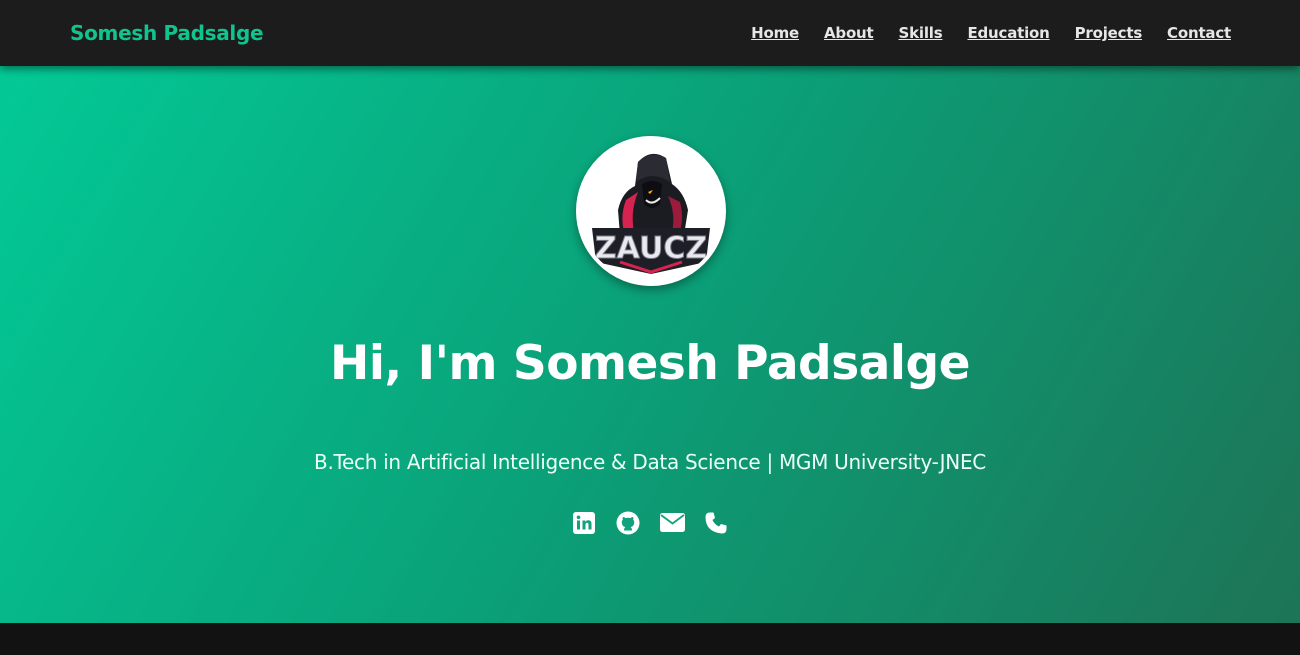 This screenshot has width=1300, height=655. What do you see at coordinates (167, 33) in the screenshot?
I see `brand-logo-text: Somesh Padsalge` at bounding box center [167, 33].